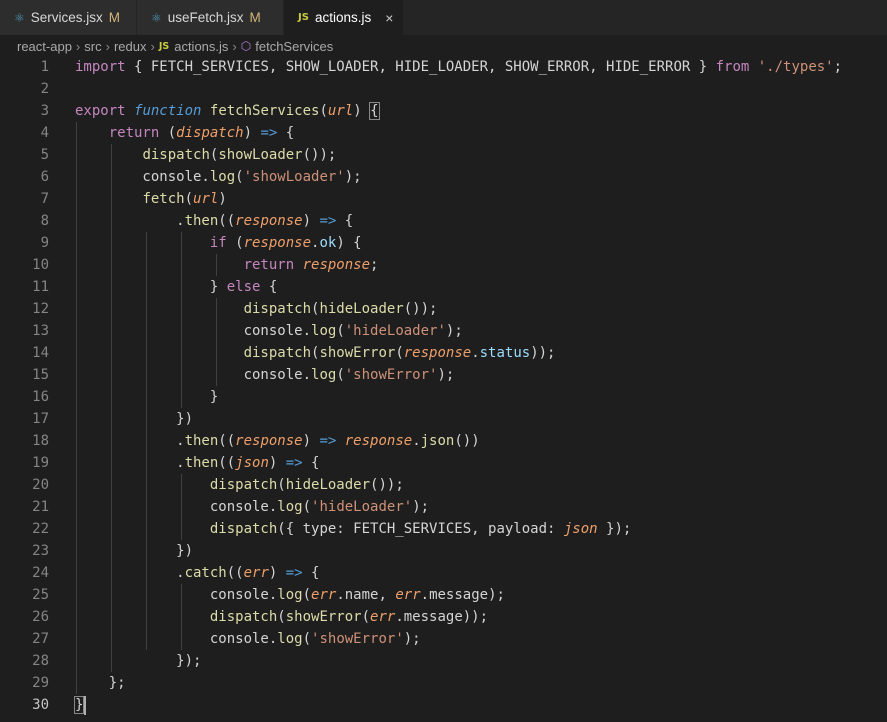 Image resolution: width=887 pixels, height=722 pixels. Describe the element at coordinates (44, 199) in the screenshot. I see `line-number: 7` at that location.